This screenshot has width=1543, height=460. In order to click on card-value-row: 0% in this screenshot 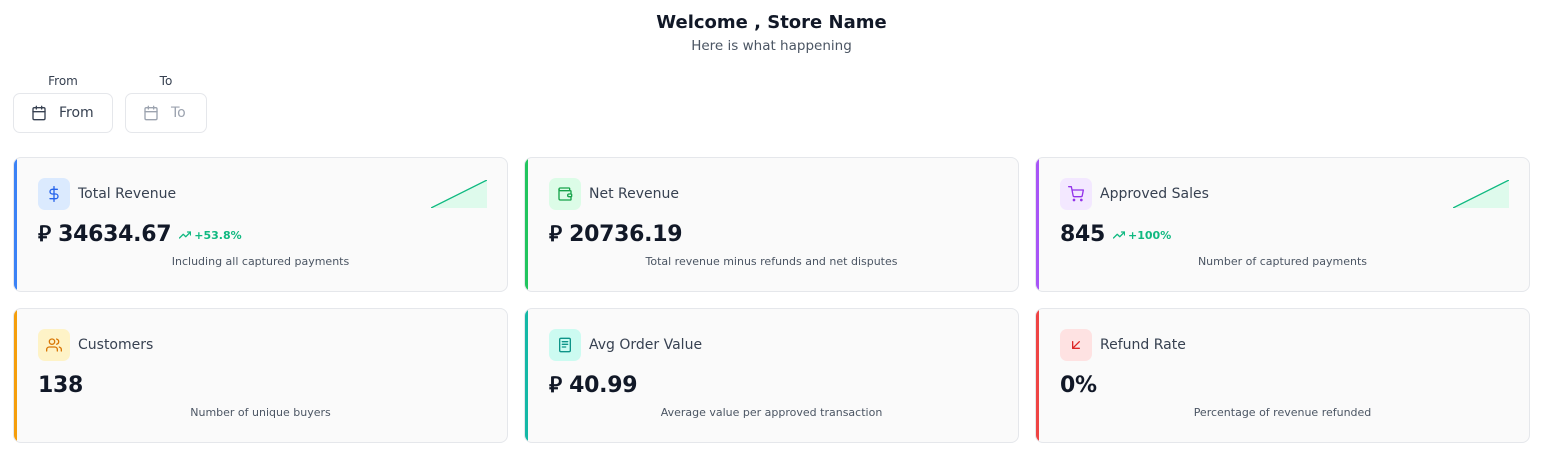, I will do `click(1078, 386)`.